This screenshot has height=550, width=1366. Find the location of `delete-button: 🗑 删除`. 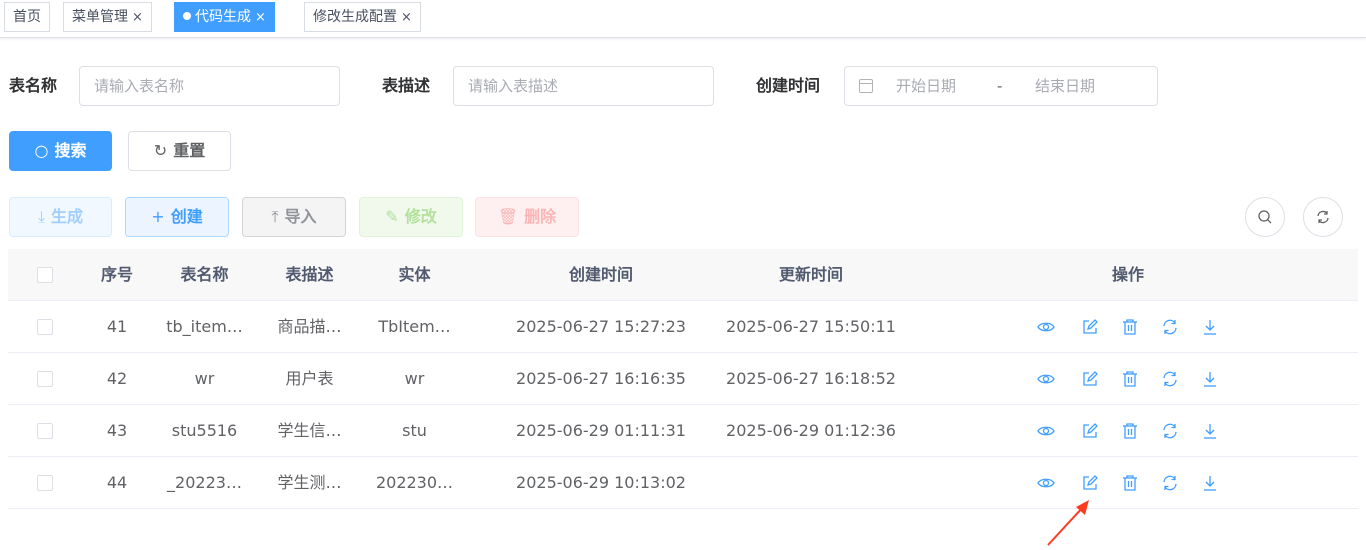

delete-button: 🗑 删除 is located at coordinates (527, 217).